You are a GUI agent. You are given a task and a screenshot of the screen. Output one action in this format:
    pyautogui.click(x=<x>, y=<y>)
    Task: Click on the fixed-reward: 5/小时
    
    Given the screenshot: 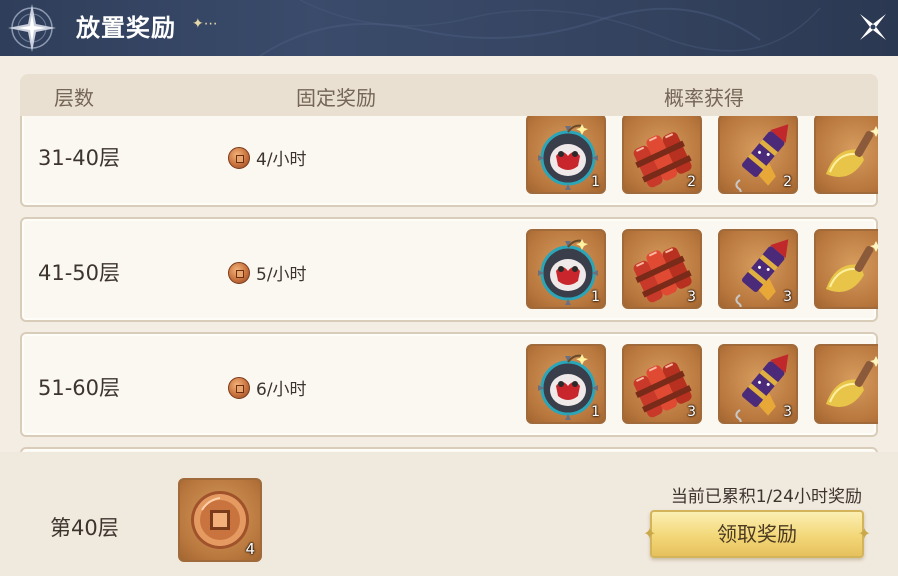 What is the action you would take?
    pyautogui.click(x=267, y=272)
    